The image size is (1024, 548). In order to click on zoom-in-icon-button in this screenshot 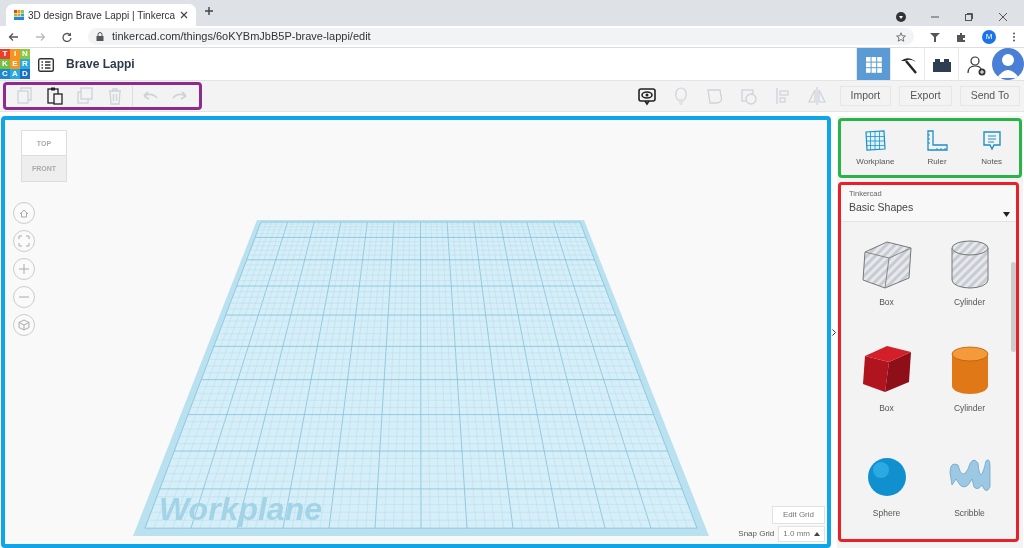, I will do `click(24, 269)`.